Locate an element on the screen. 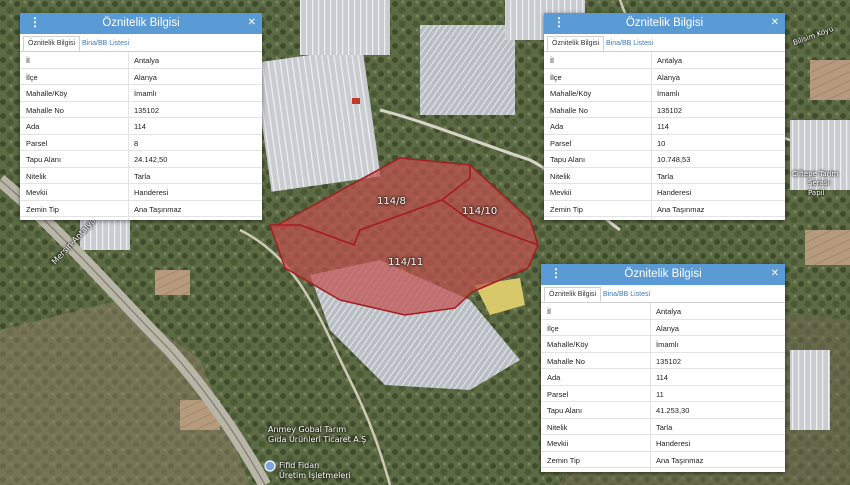 This screenshot has width=850, height=485. attribute-value: 11 is located at coordinates (660, 394).